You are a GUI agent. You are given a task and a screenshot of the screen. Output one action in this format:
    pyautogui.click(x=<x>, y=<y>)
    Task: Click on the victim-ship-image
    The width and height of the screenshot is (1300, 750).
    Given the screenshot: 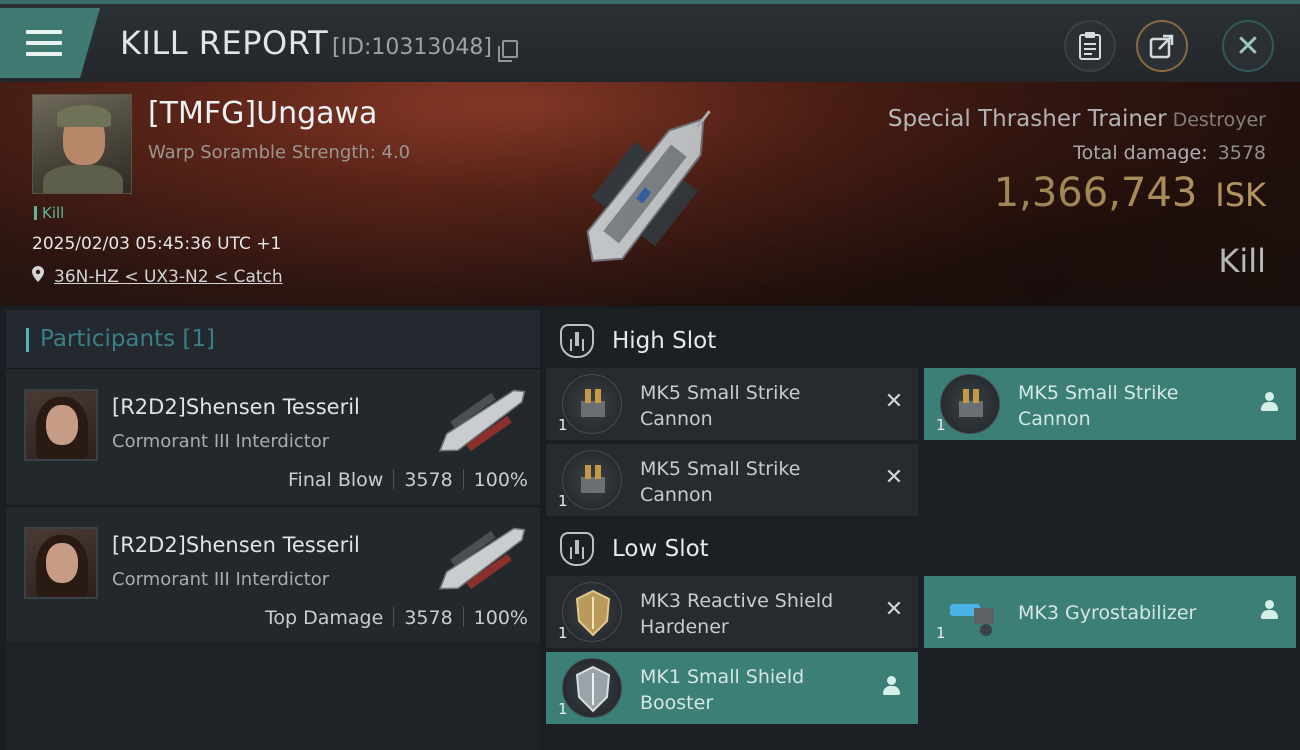 What is the action you would take?
    pyautogui.click(x=648, y=186)
    